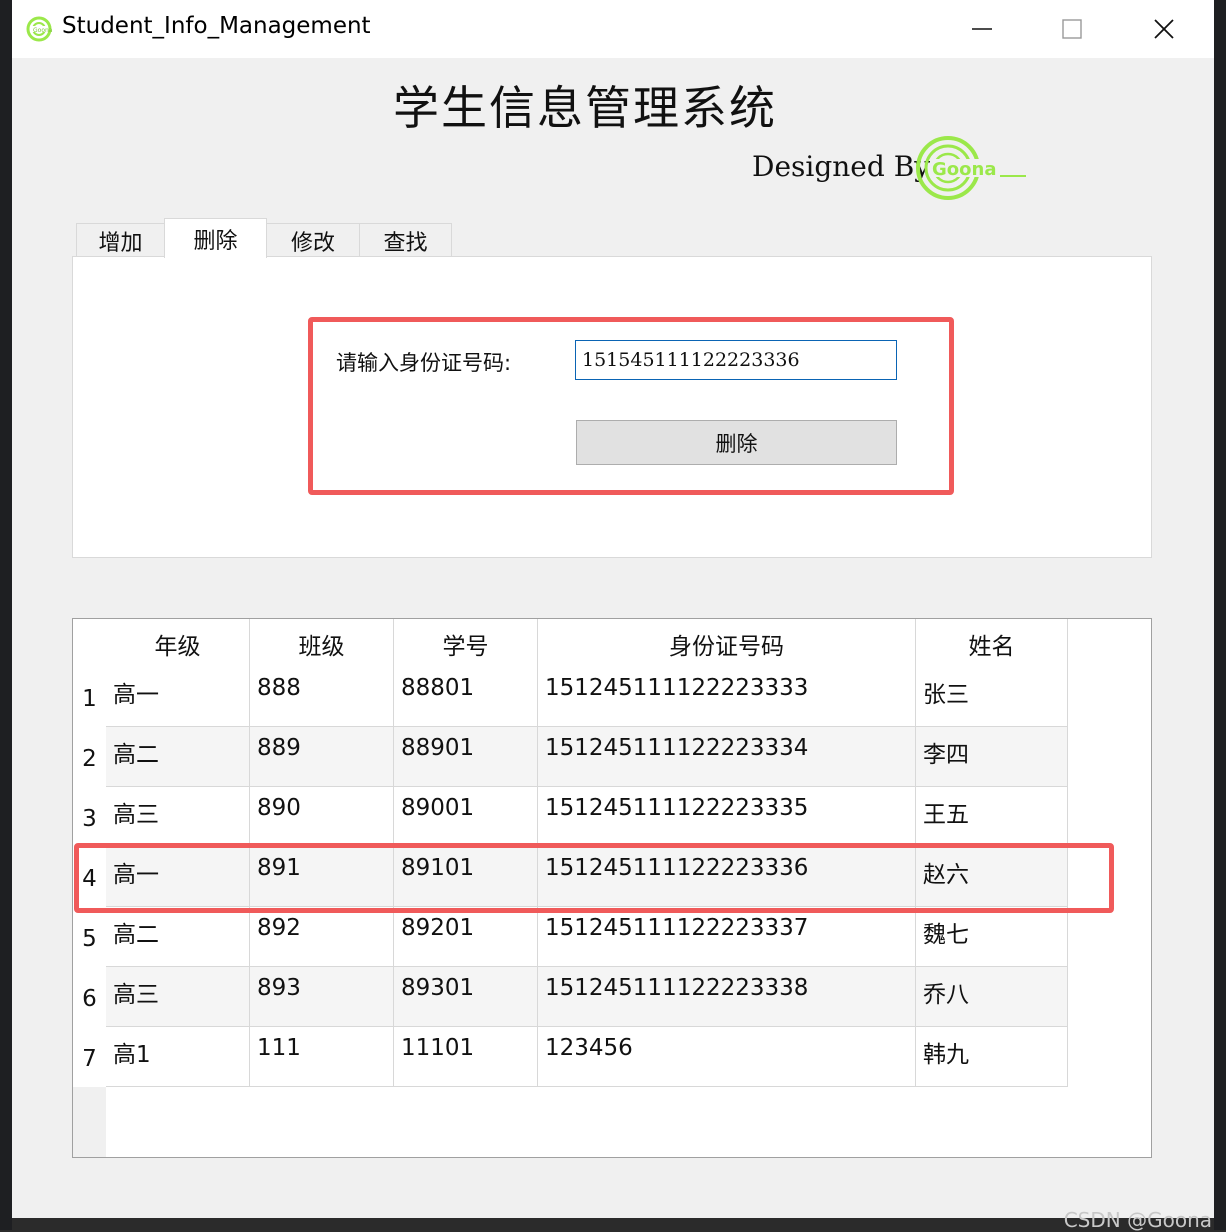  What do you see at coordinates (727, 757) in the screenshot?
I see `cell-id-number: 151245111122223334` at bounding box center [727, 757].